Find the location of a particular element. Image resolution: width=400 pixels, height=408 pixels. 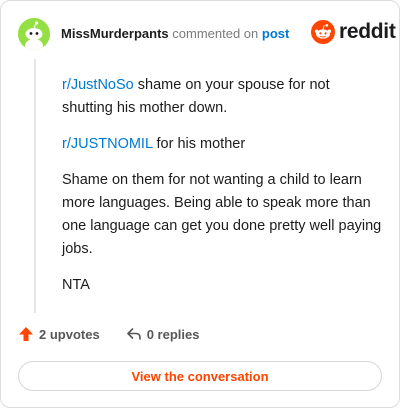

reply-action: 0 replies is located at coordinates (163, 334).